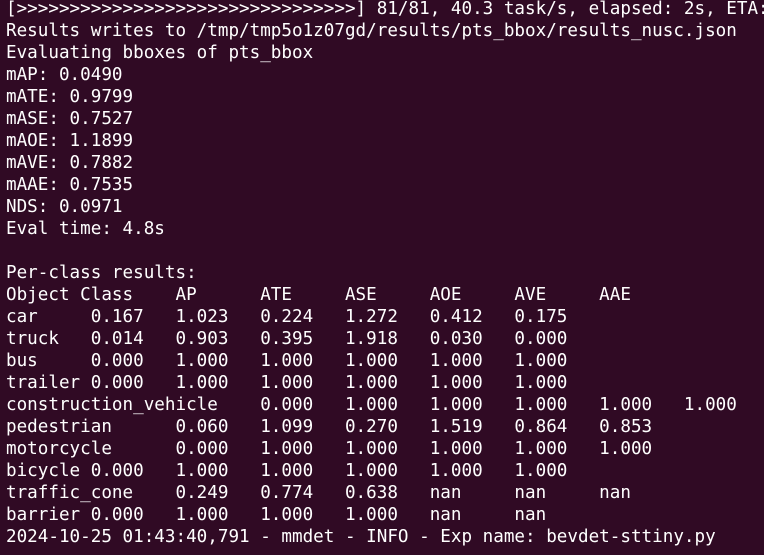  I want to click on metric-nds: NDS: 0.0971, so click(64, 207).